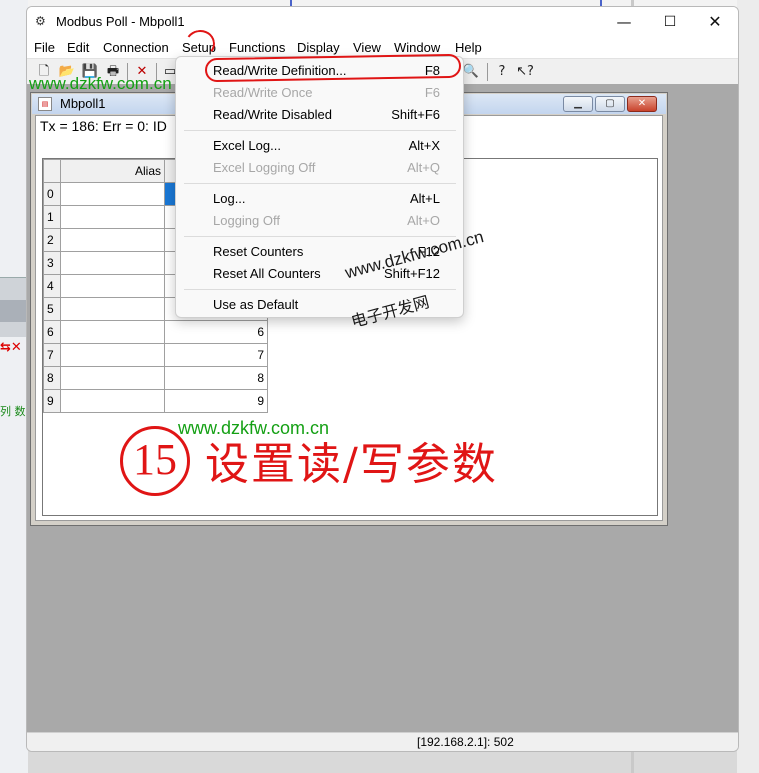 The height and width of the screenshot is (773, 759). What do you see at coordinates (52, 263) in the screenshot?
I see `row-index: 3` at bounding box center [52, 263].